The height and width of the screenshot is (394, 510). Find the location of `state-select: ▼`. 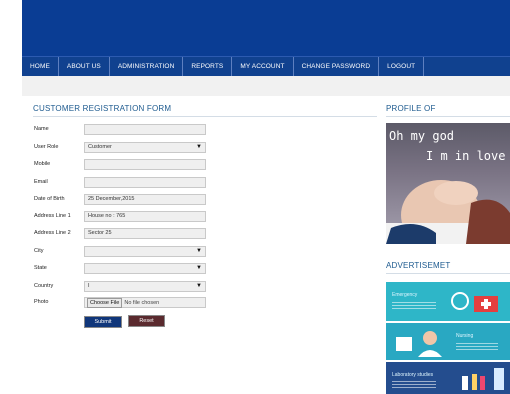

state-select: ▼ is located at coordinates (145, 268).